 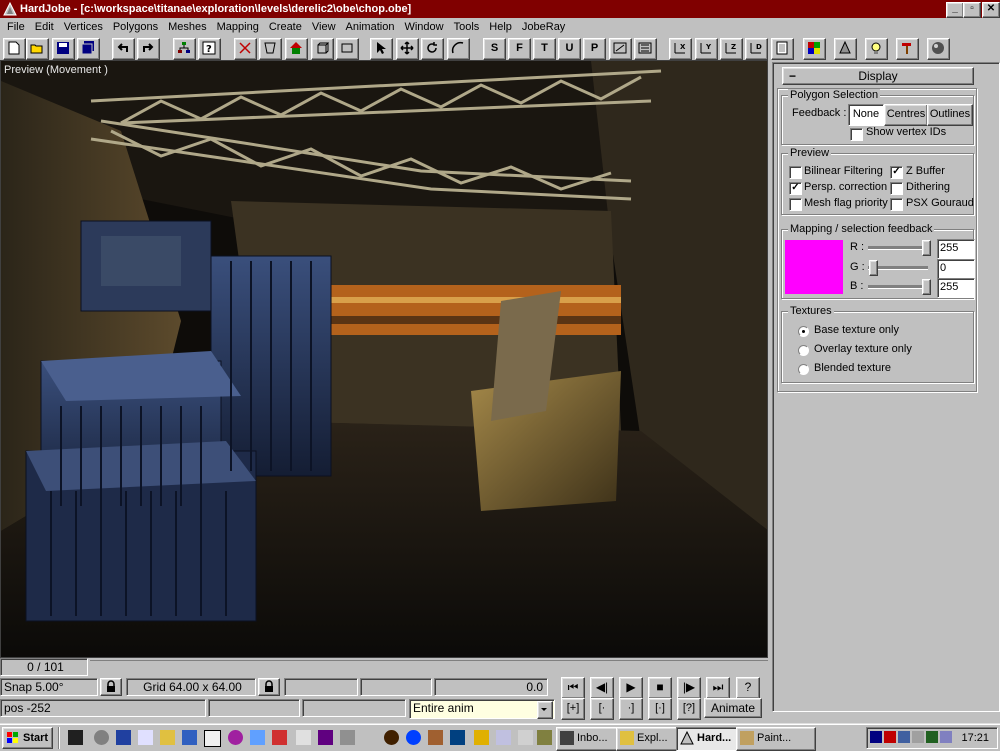 What do you see at coordinates (457, 737) in the screenshot?
I see `quicklaunch-monitor-icon` at bounding box center [457, 737].